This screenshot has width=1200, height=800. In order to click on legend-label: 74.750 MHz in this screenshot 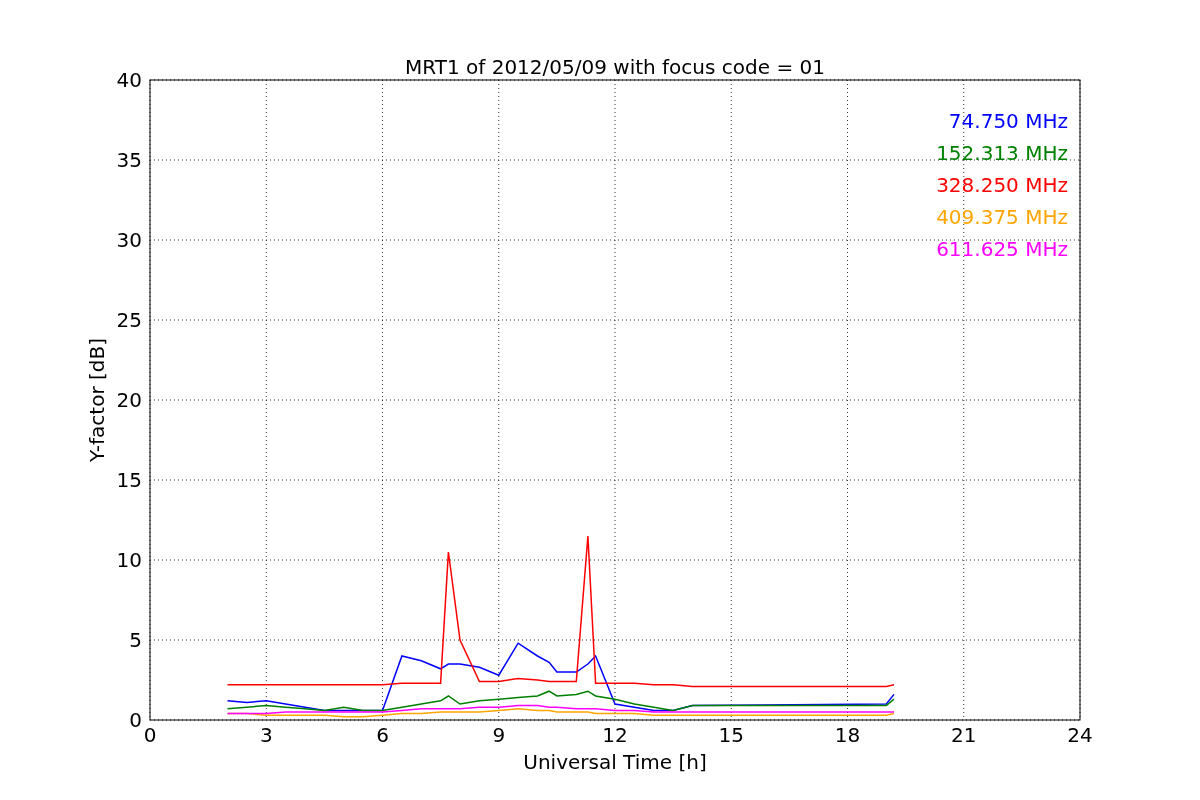, I will do `click(1008, 121)`.